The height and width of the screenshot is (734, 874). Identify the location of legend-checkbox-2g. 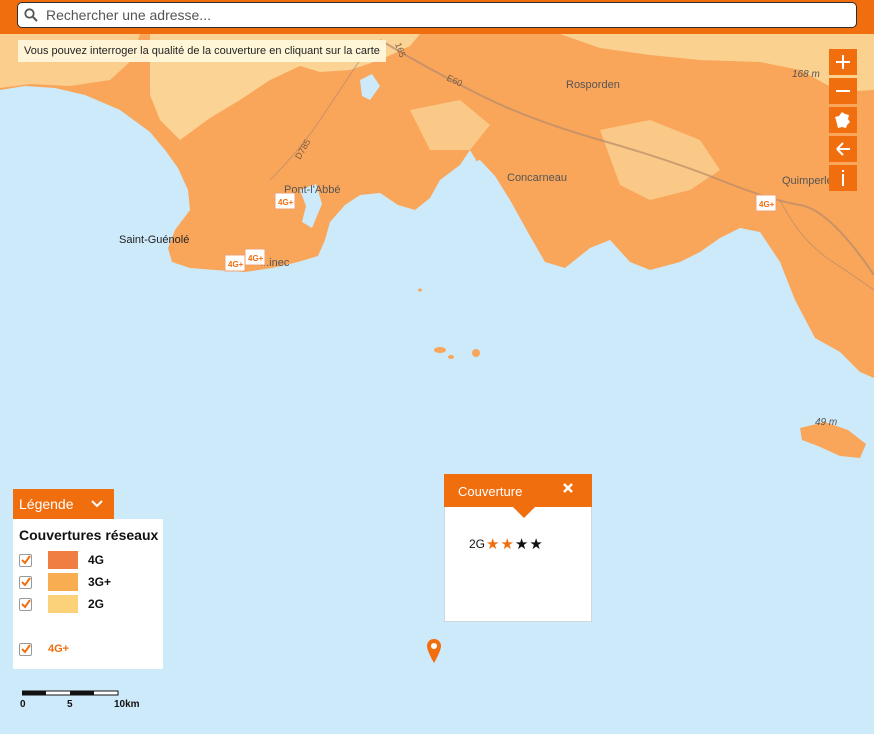
(25, 604).